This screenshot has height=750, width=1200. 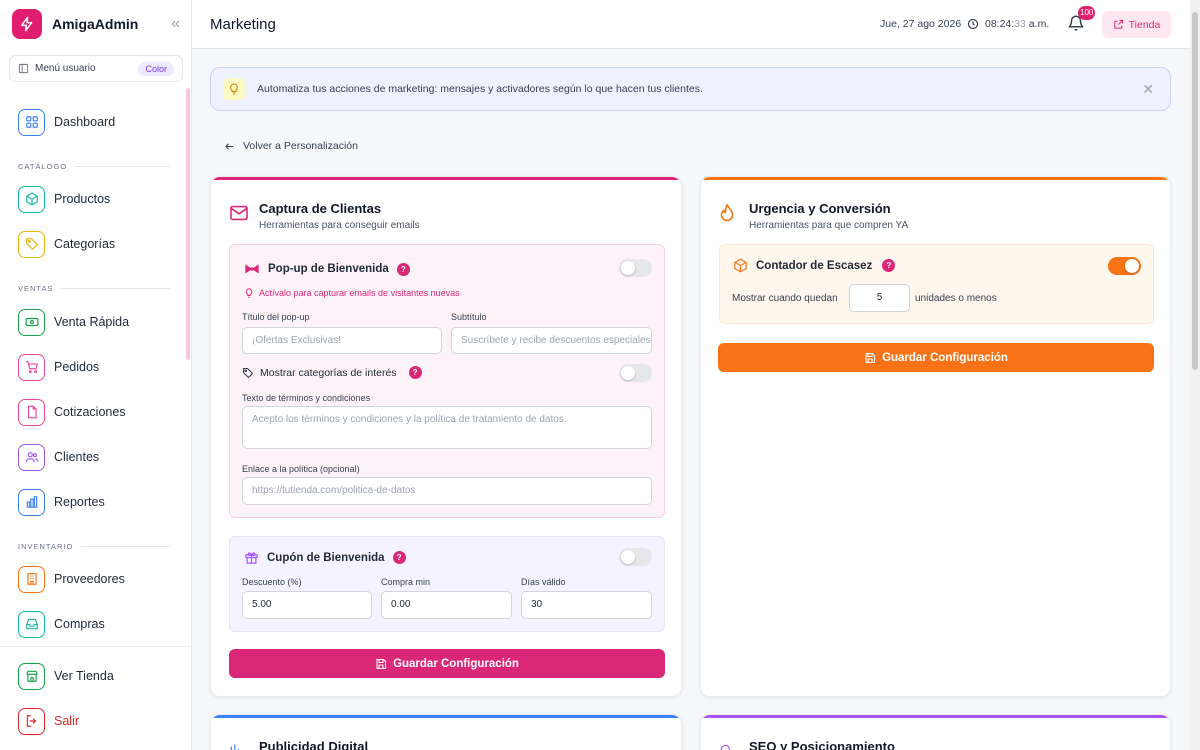 What do you see at coordinates (94, 166) in the screenshot?
I see `section-label-catalog: CATÁLOGO` at bounding box center [94, 166].